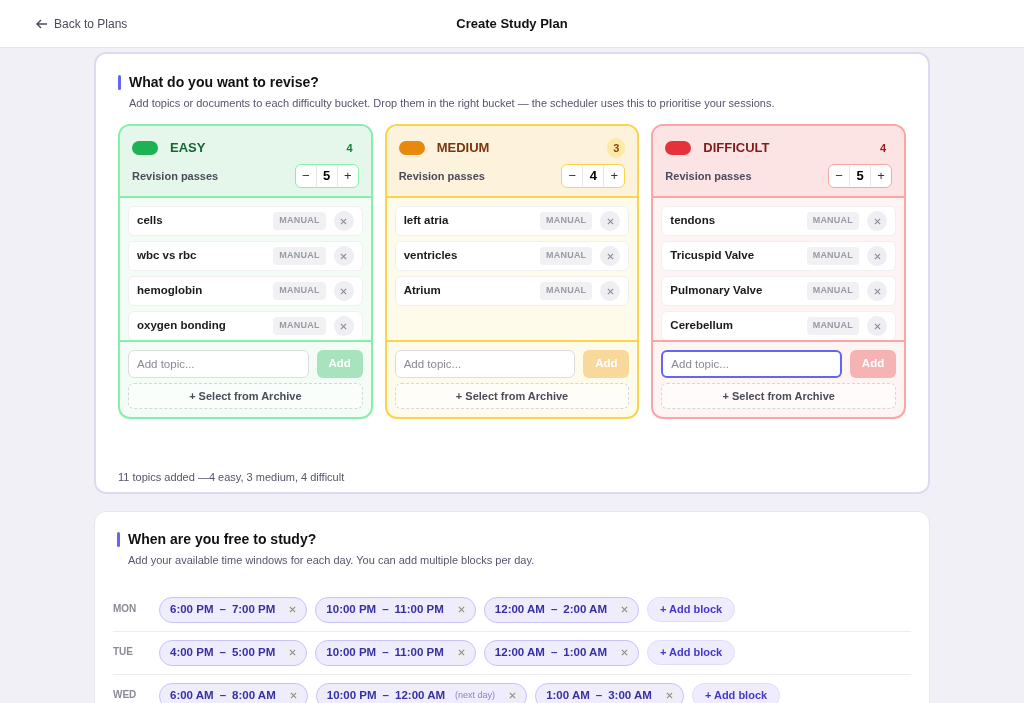 This screenshot has height=703, width=1024. What do you see at coordinates (701, 326) in the screenshot?
I see `topic-name: Cerebellum` at bounding box center [701, 326].